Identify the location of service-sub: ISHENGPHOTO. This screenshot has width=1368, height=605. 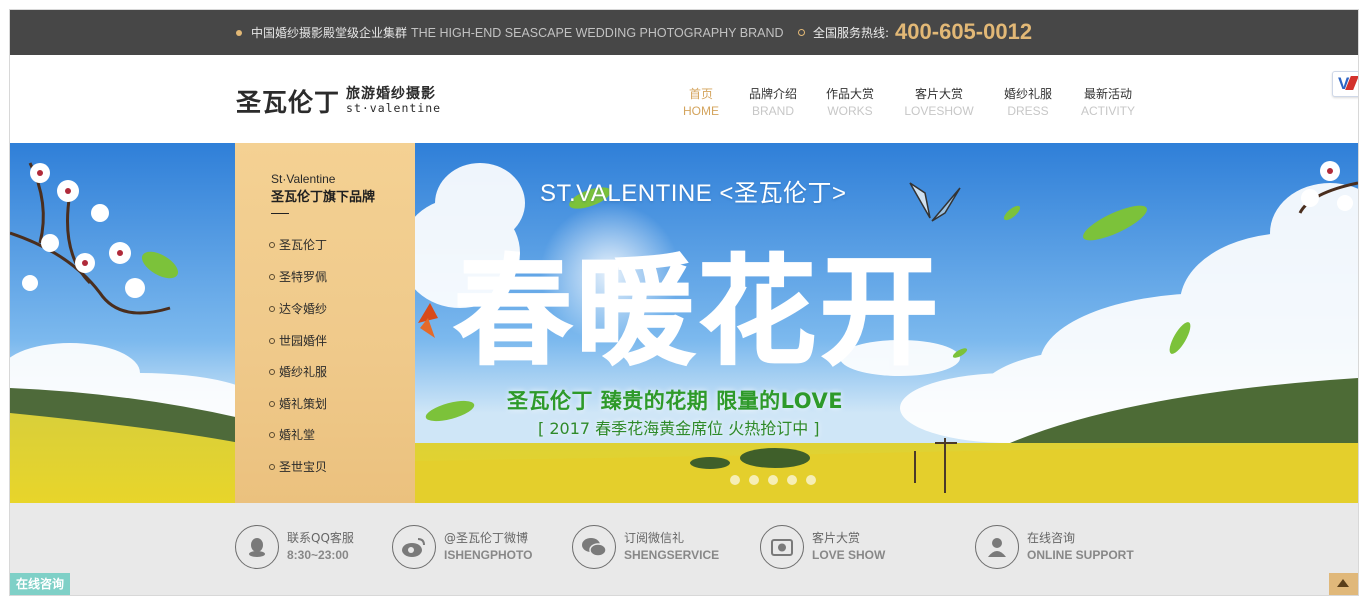
(488, 555).